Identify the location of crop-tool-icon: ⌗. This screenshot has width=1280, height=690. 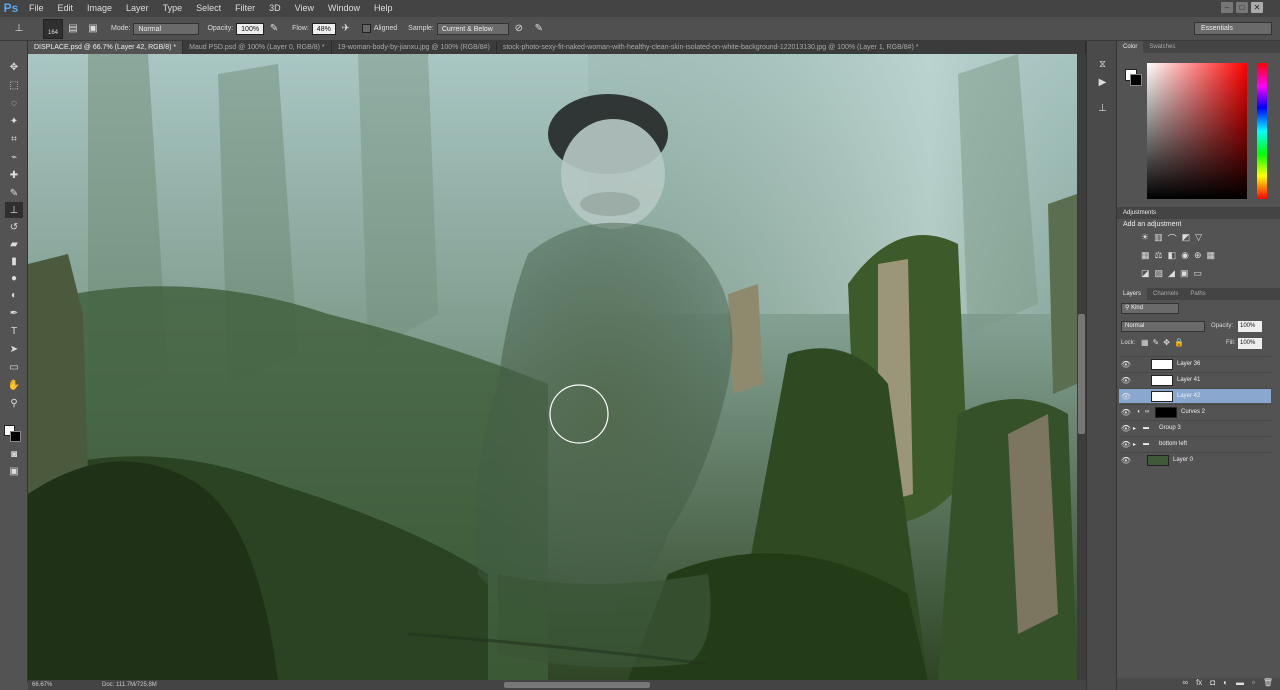
(14, 139).